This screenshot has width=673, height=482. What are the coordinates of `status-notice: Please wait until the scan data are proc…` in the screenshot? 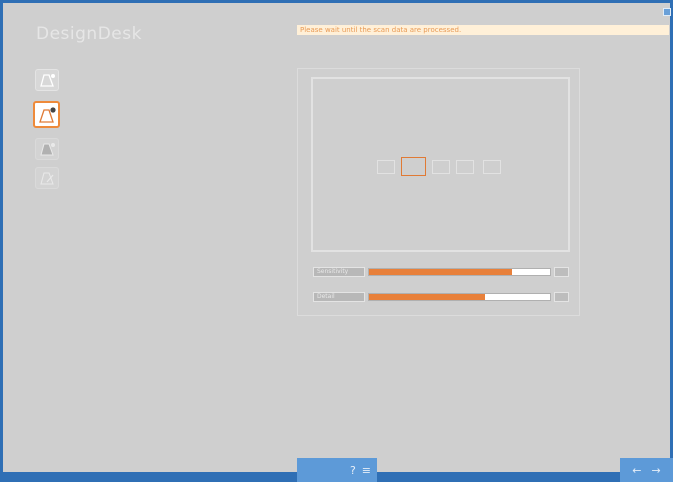 It's located at (483, 30).